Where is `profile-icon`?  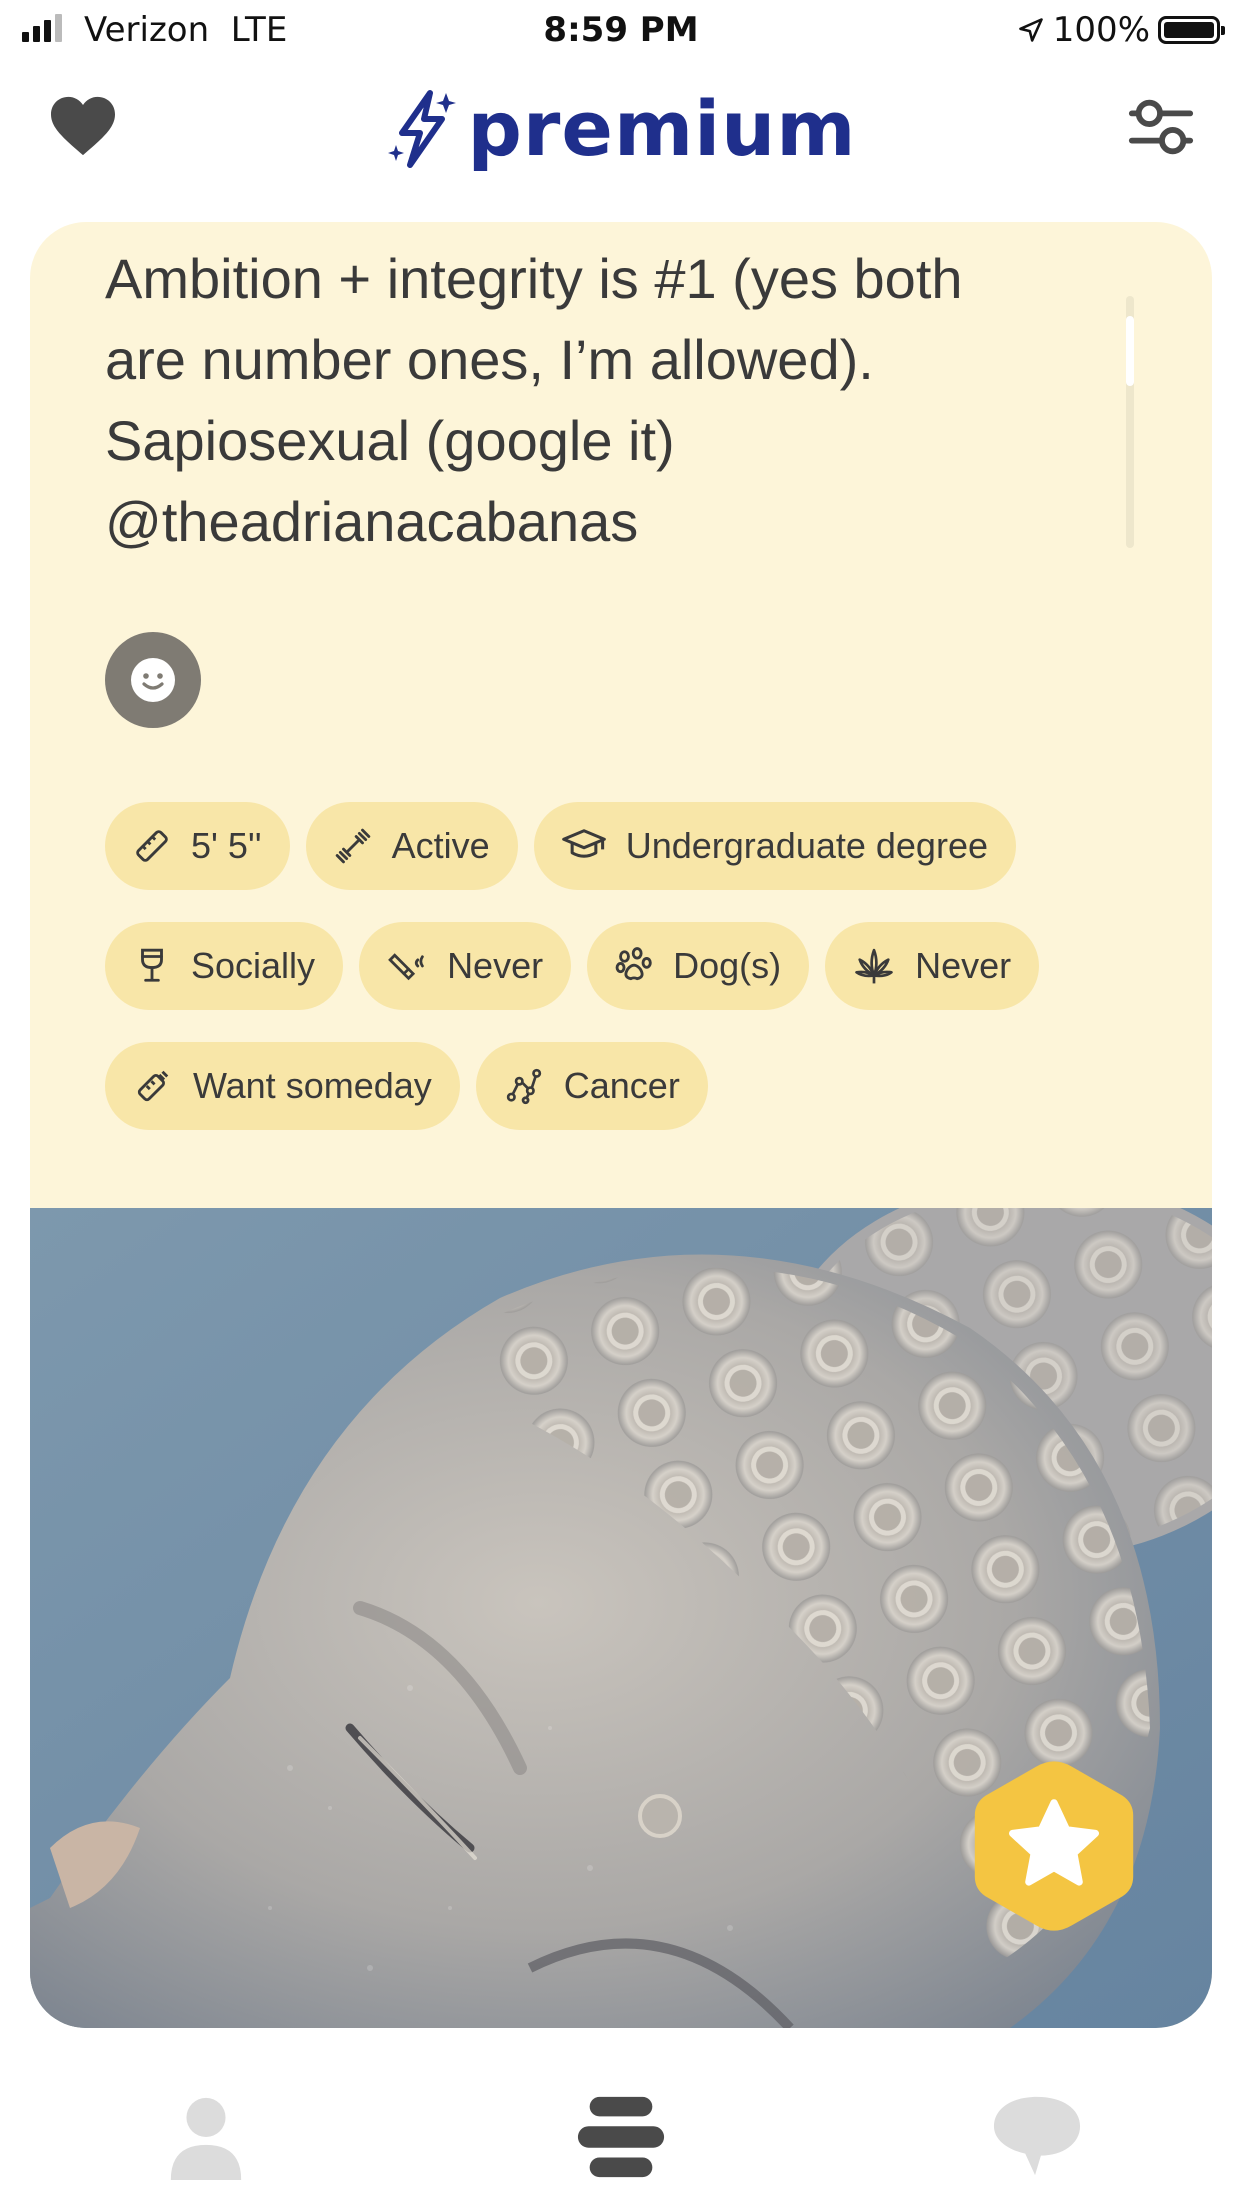 profile-icon is located at coordinates (206, 2137).